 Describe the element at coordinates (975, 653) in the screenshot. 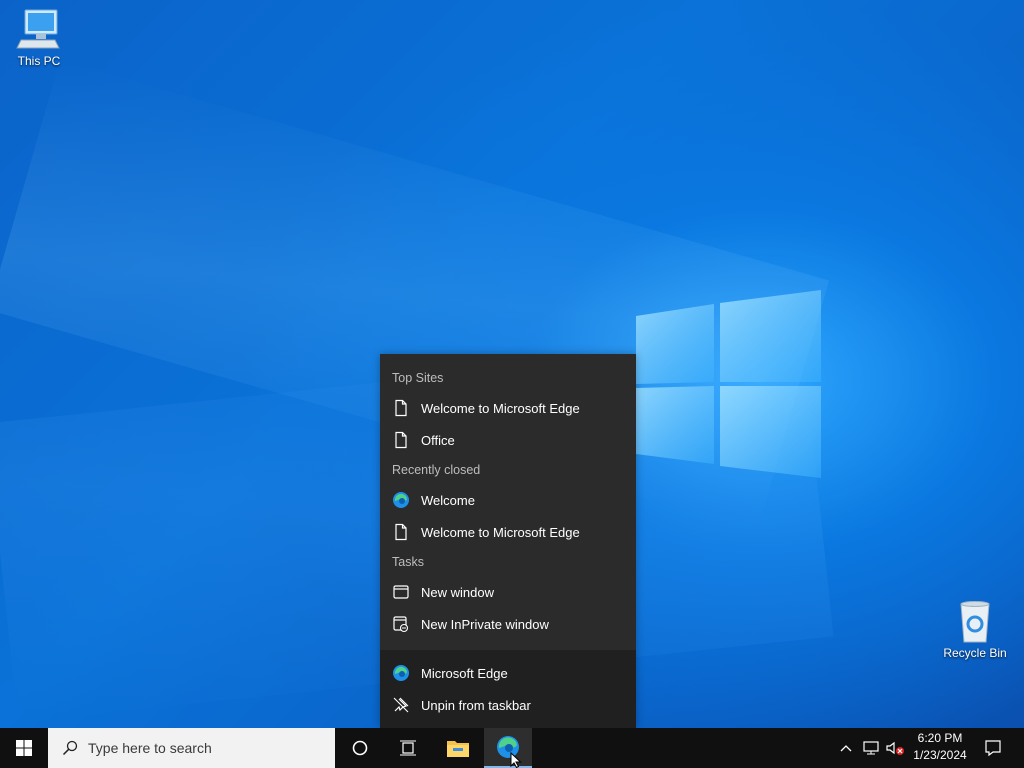

I see `desktop-icon-label: Recycle Bin` at that location.